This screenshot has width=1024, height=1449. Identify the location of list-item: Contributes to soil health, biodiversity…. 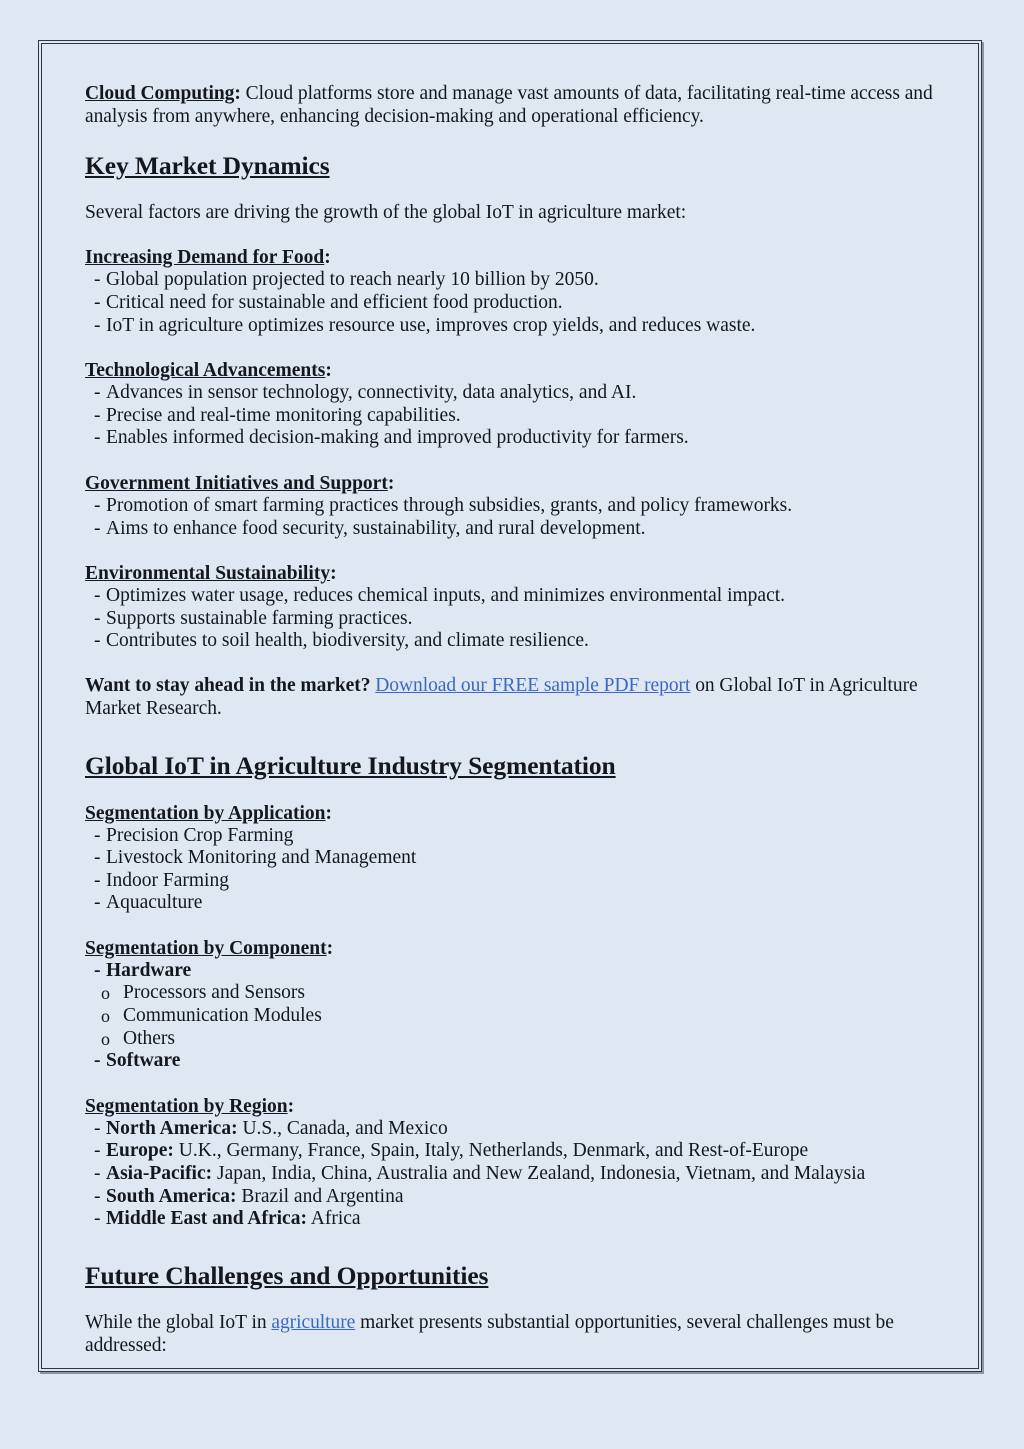
(515, 641).